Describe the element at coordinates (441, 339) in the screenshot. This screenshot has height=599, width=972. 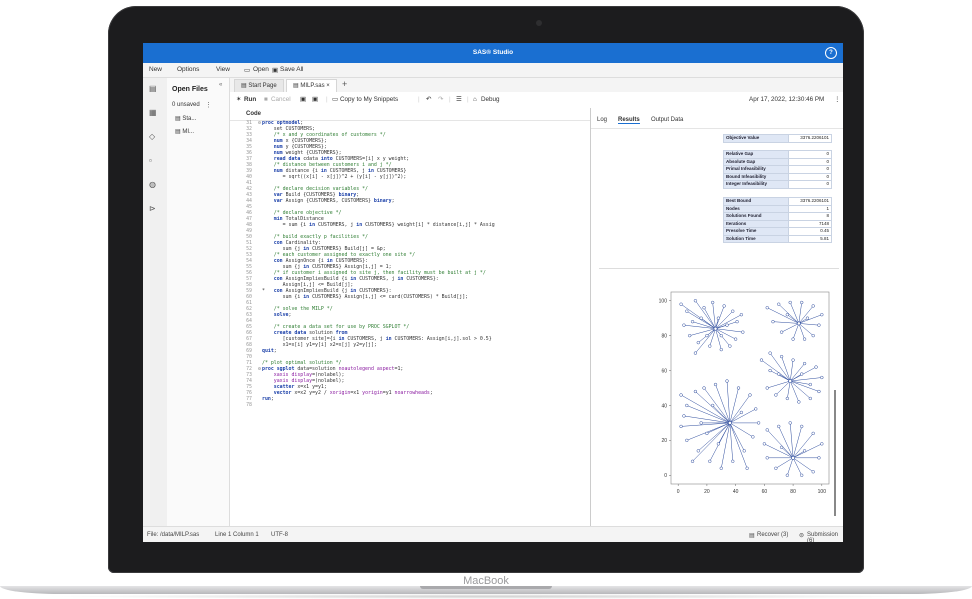
I see `code-token: CUSTOMERS: Assign[i,j].sol > 0.5}` at that location.